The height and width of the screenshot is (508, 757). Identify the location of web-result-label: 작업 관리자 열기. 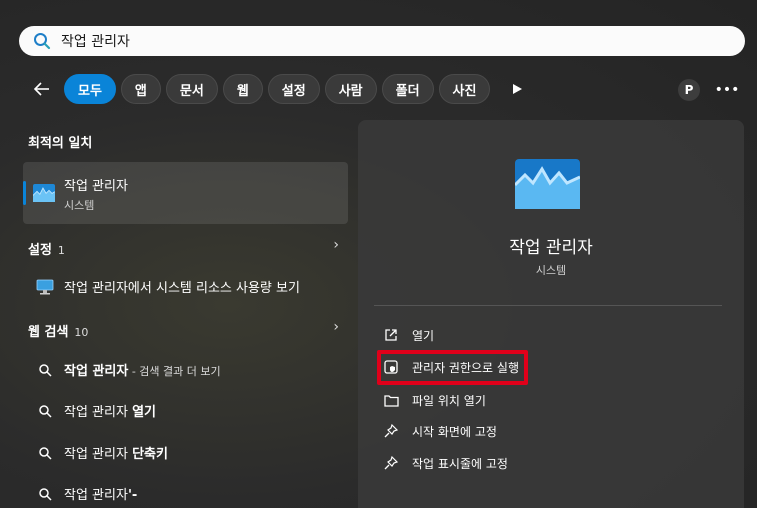
(110, 412).